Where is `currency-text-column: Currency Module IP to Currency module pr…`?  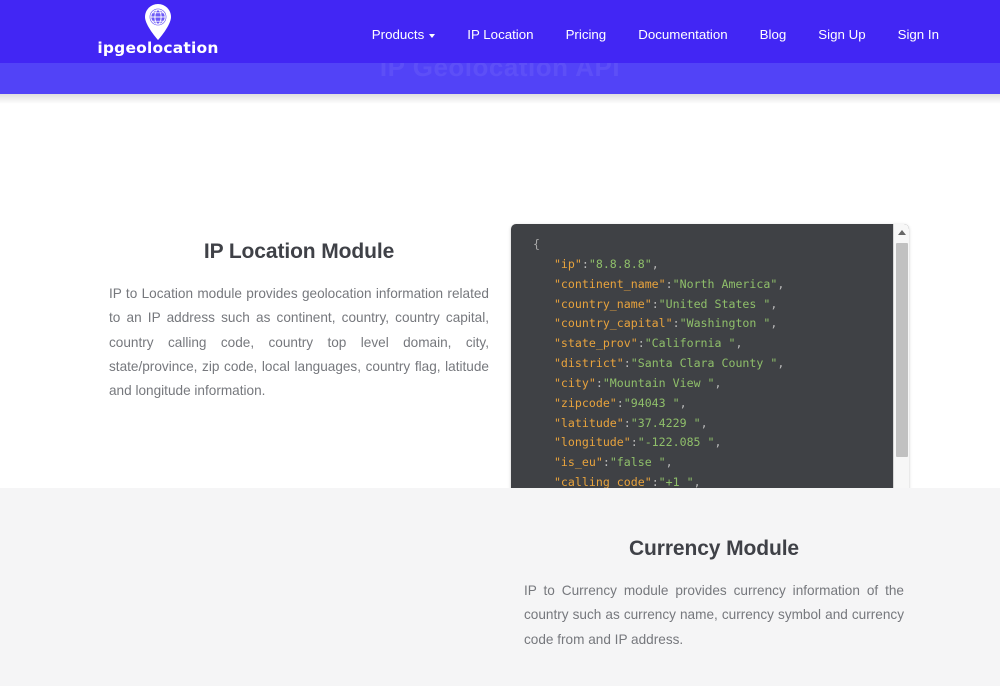 currency-text-column: Currency Module IP to Currency module pr… is located at coordinates (714, 594).